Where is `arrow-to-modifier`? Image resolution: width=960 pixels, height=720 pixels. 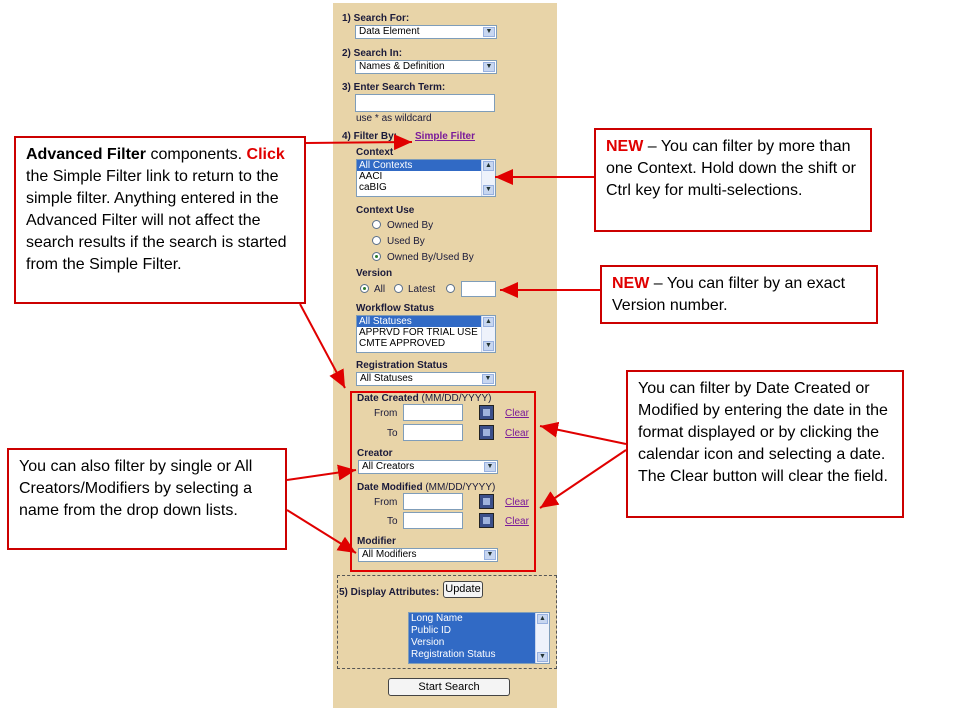
arrow-to-modifier is located at coordinates (321, 531).